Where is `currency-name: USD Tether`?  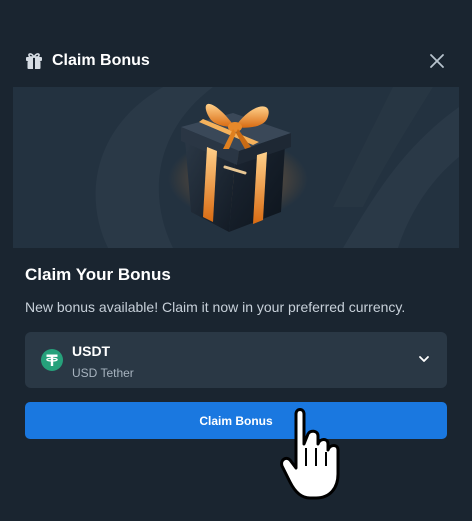
currency-name: USD Tether is located at coordinates (103, 373).